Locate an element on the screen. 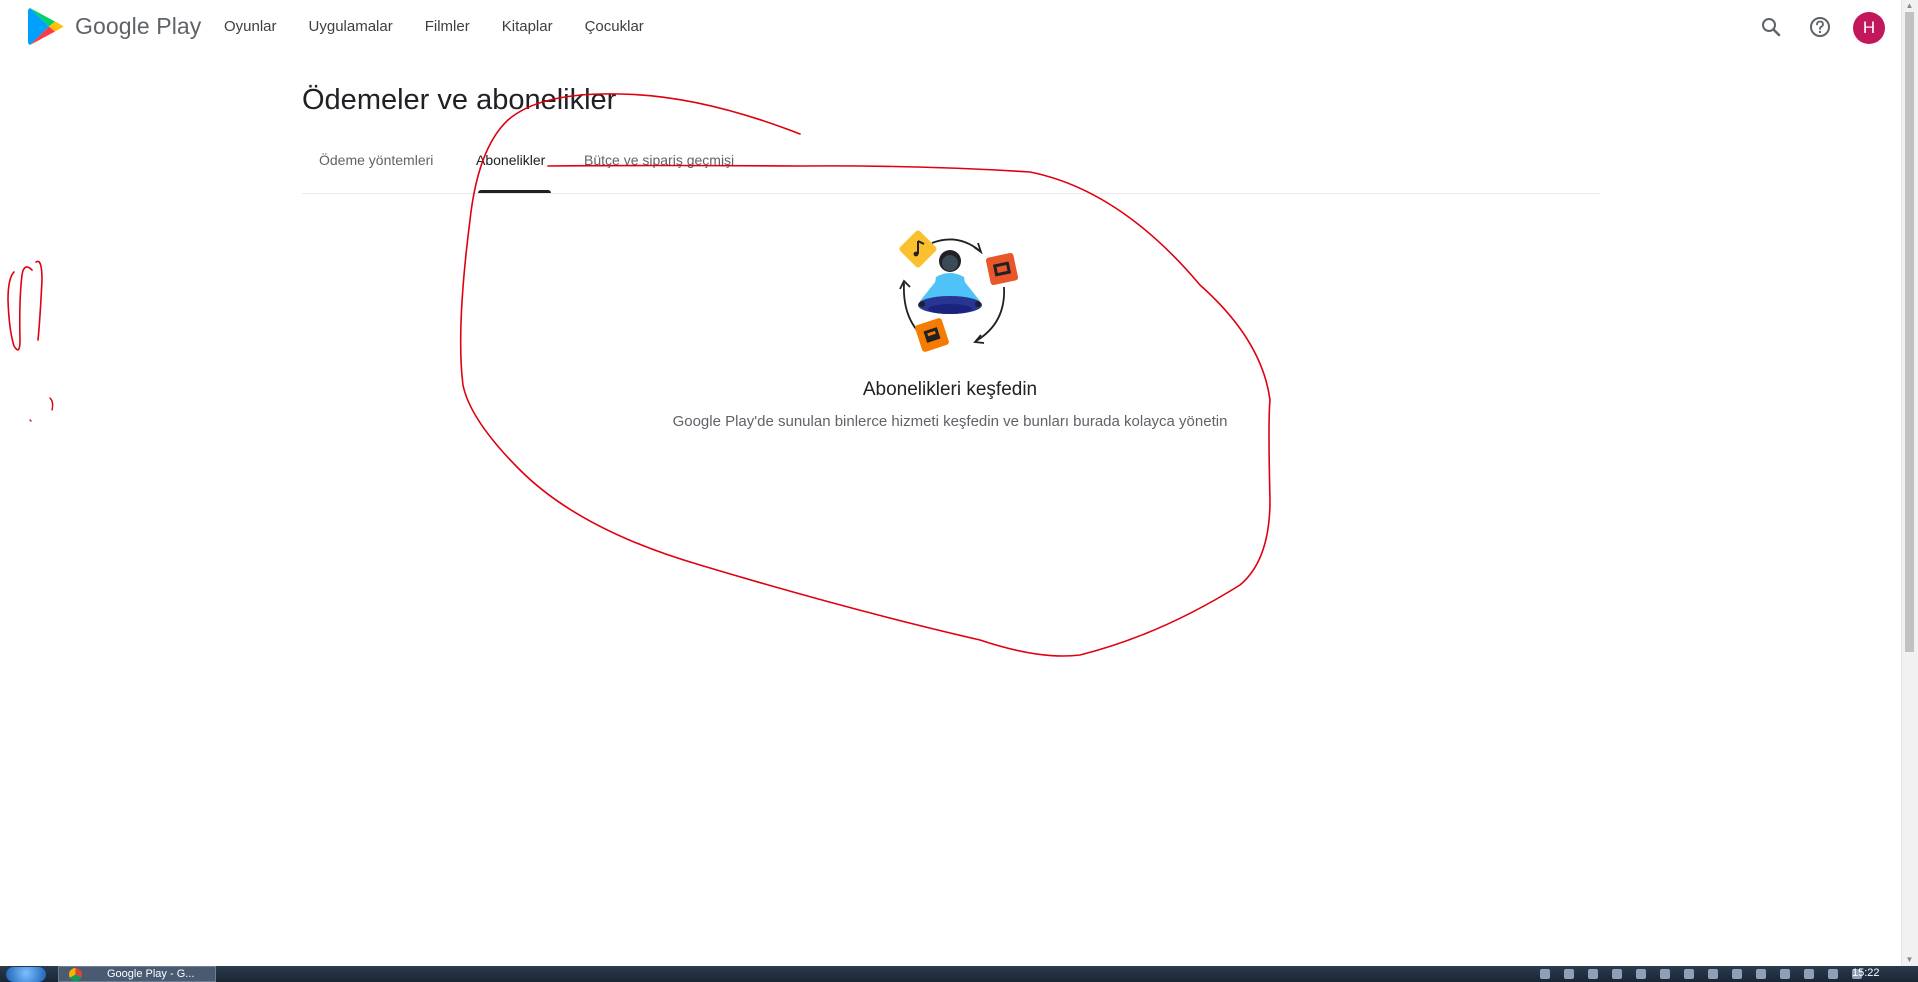  windows-taskbar: Google Play - G... 15:22 is located at coordinates (959, 974).